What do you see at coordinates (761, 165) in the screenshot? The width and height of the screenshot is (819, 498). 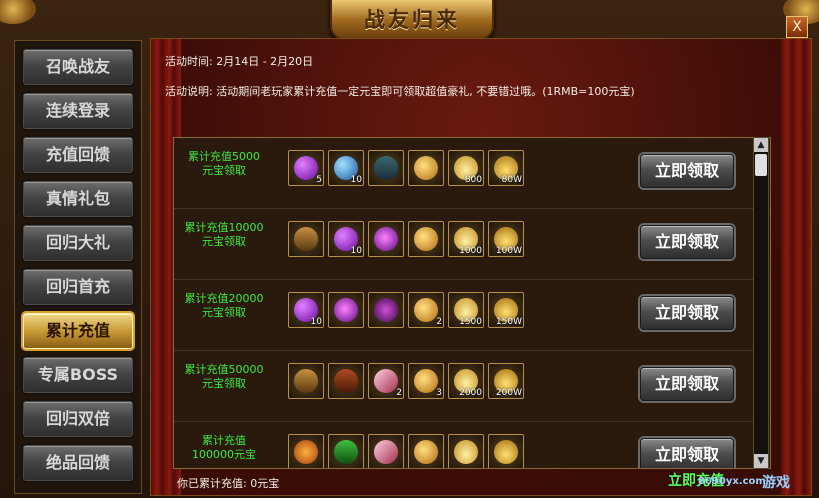 I see `scroll-thumb` at bounding box center [761, 165].